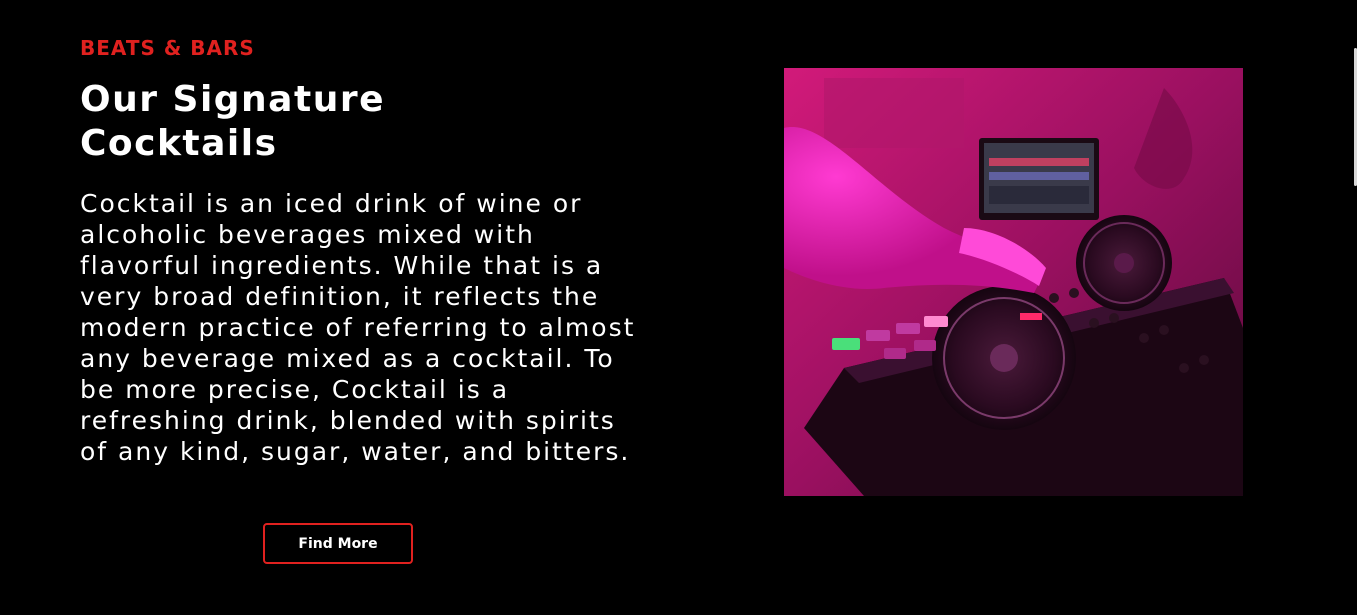  Describe the element at coordinates (338, 543) in the screenshot. I see `find-more-button: Find More` at that location.